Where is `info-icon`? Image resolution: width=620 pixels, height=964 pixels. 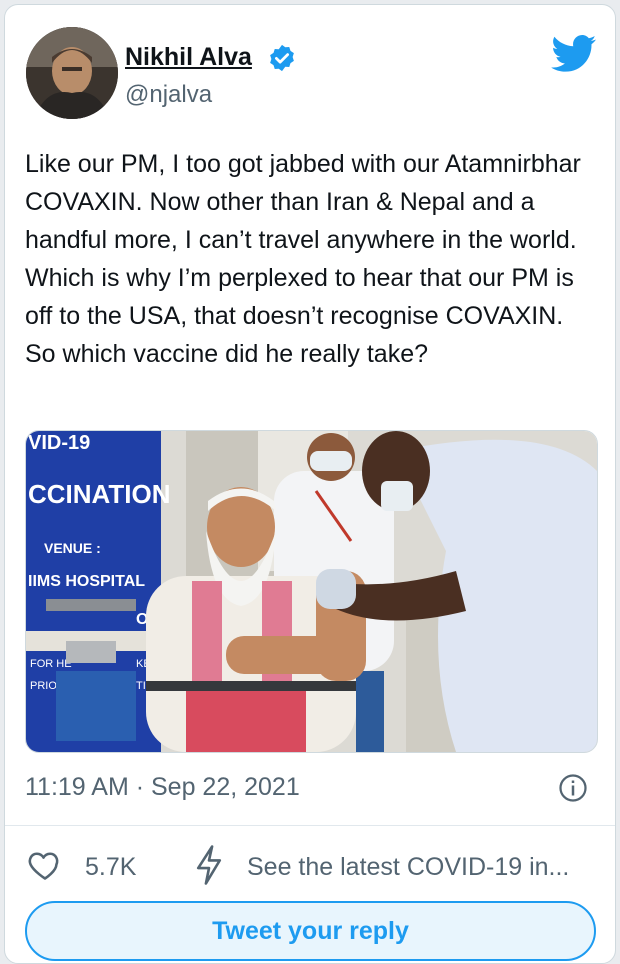
info-icon is located at coordinates (573, 788).